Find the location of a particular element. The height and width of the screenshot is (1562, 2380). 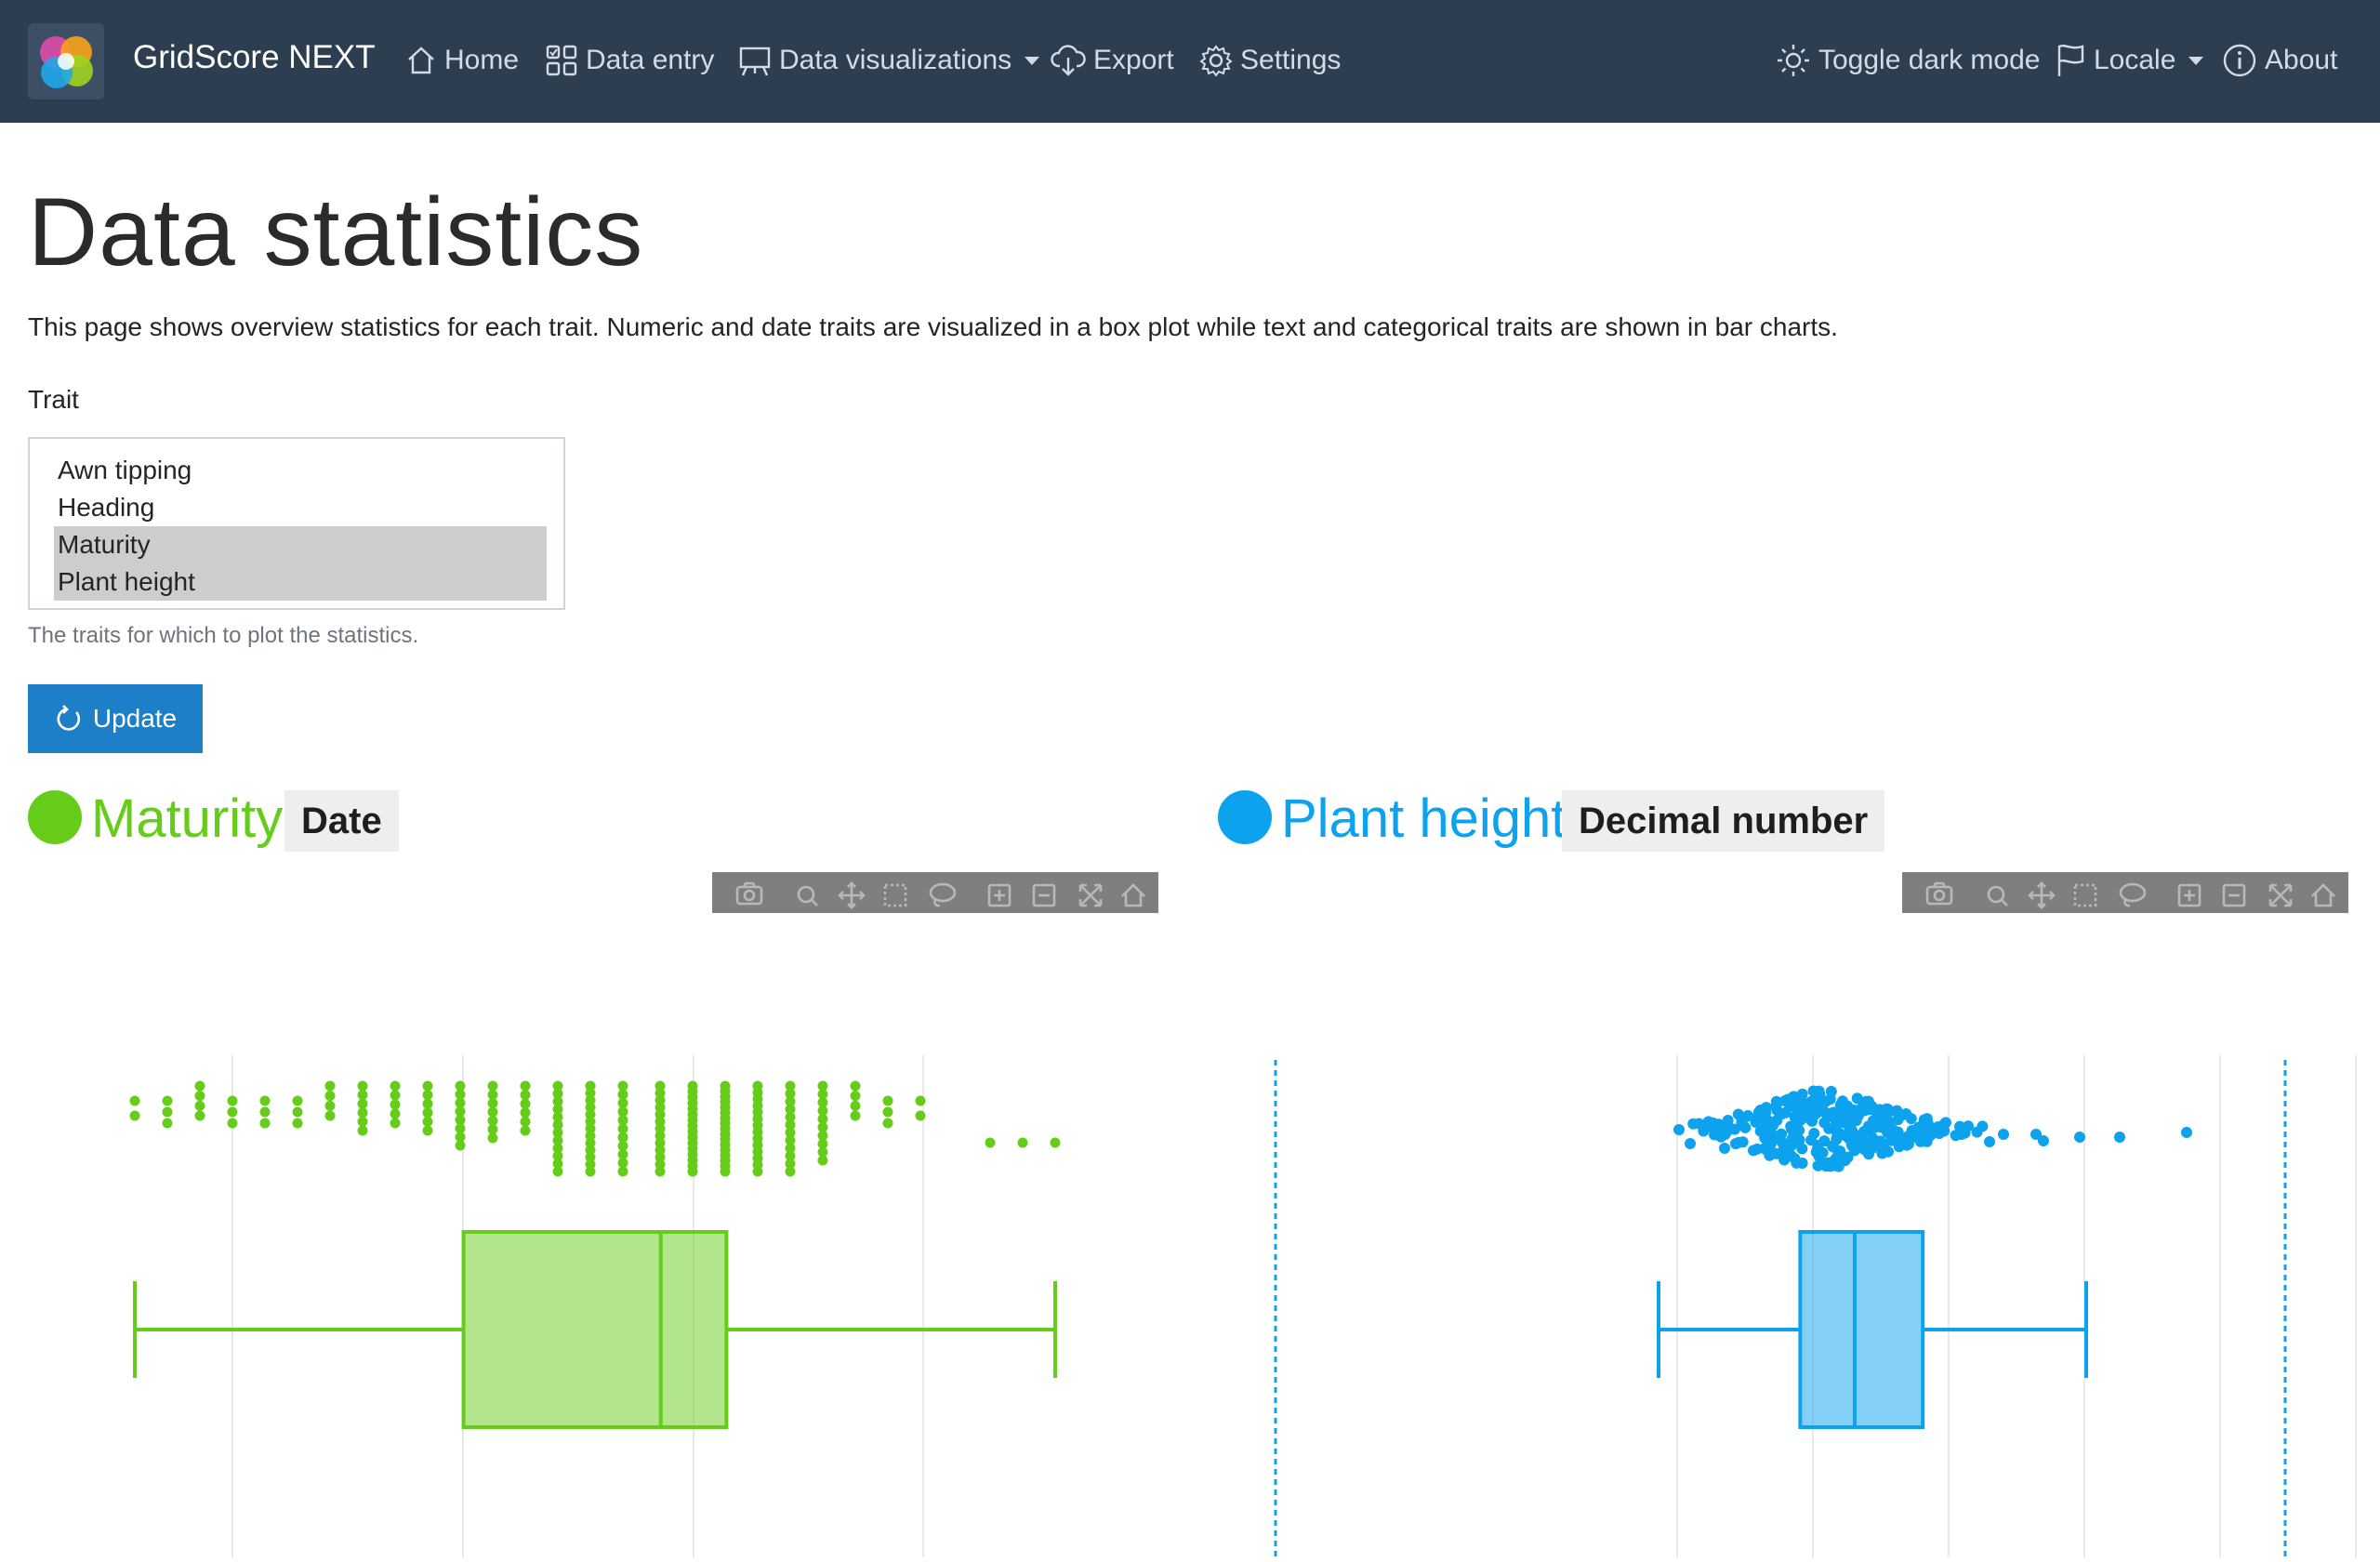

nav-data-visualizations: Data visualizations is located at coordinates (889, 60).